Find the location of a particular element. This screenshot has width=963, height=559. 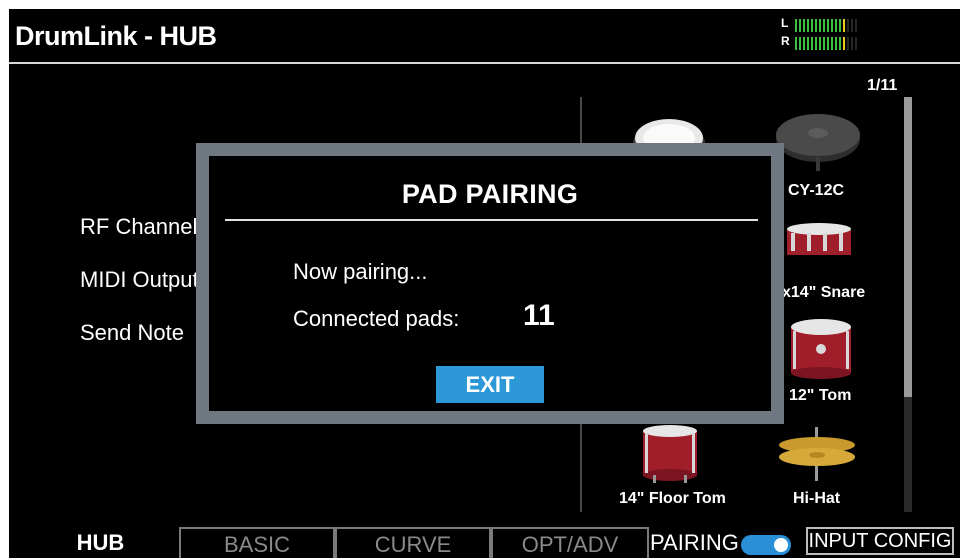

hi-hat-icon is located at coordinates (817, 454).